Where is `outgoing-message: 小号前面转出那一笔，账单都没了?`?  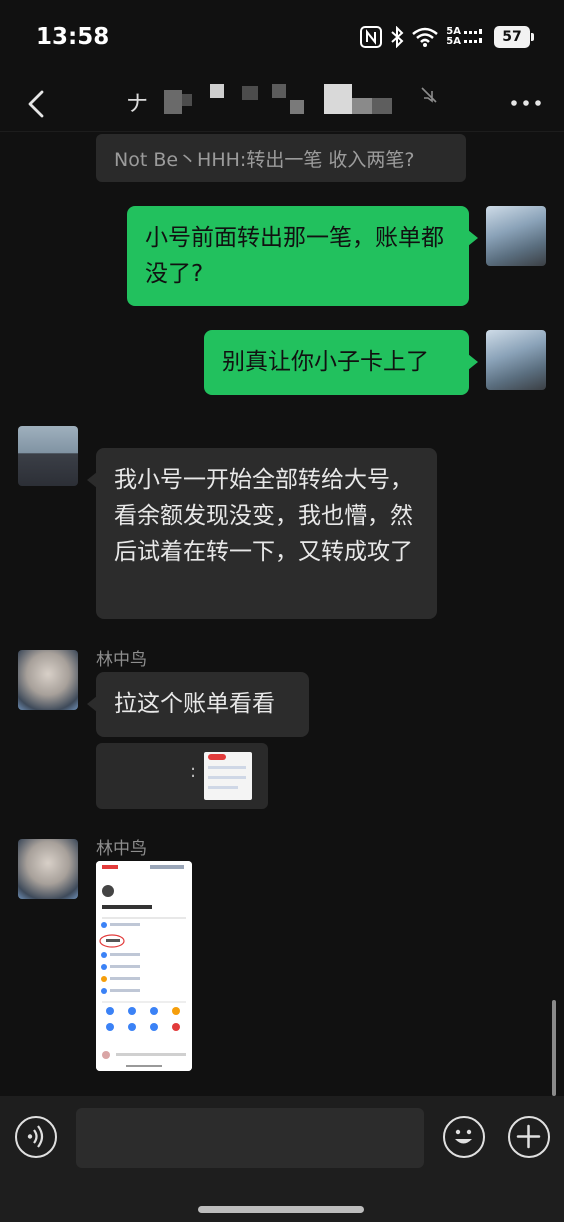 outgoing-message: 小号前面转出那一笔，账单都没了? is located at coordinates (302, 256).